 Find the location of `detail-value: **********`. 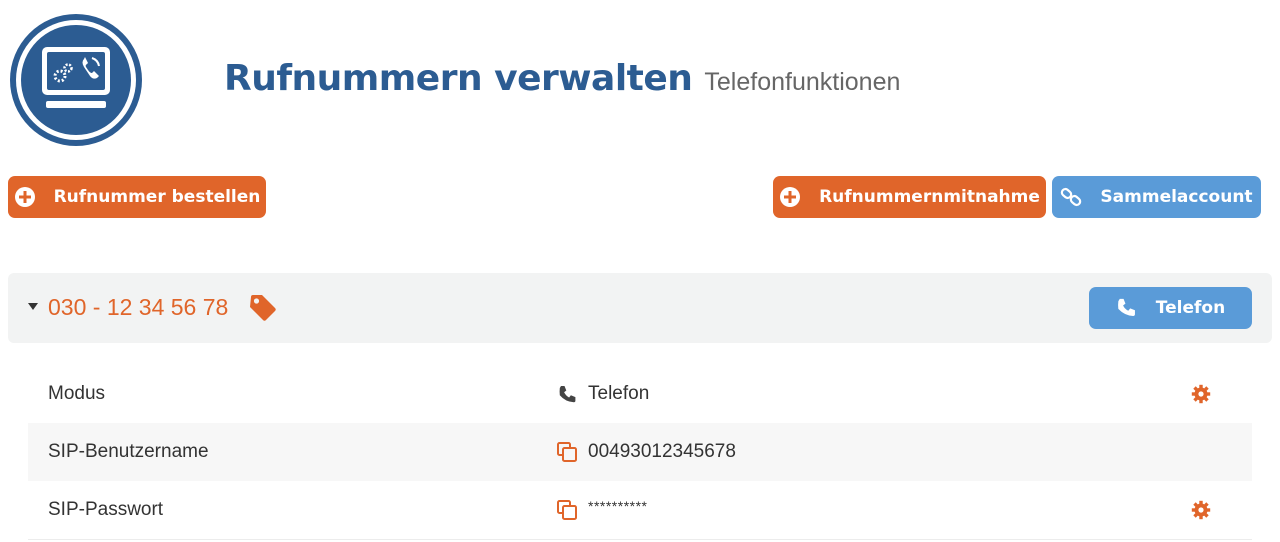

detail-value: ********** is located at coordinates (602, 509).